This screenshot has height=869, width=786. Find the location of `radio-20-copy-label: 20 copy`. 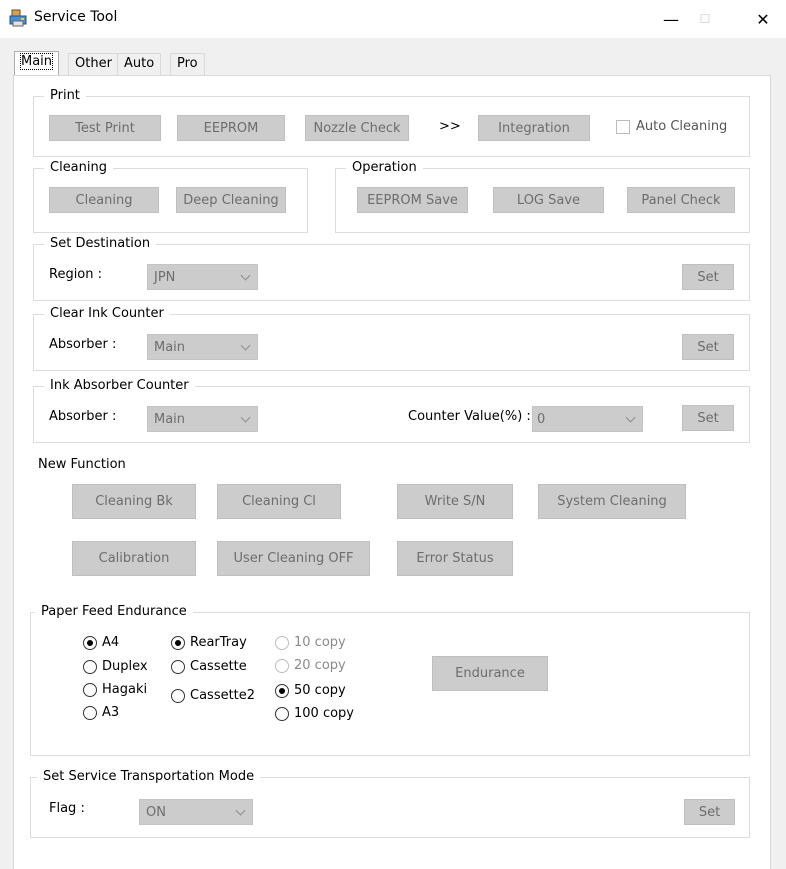

radio-20-copy-label: 20 copy is located at coordinates (320, 665).